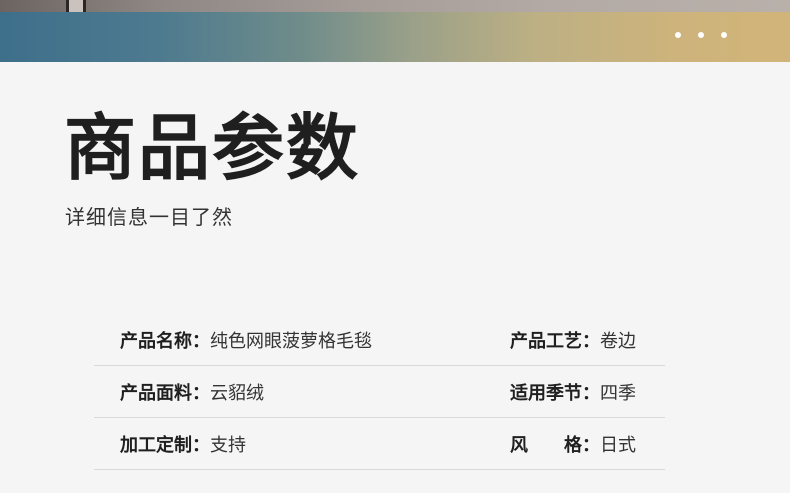 The image size is (790, 493). What do you see at coordinates (379, 444) in the screenshot?
I see `params-row: 加工定制：支持 风 格：日式` at bounding box center [379, 444].